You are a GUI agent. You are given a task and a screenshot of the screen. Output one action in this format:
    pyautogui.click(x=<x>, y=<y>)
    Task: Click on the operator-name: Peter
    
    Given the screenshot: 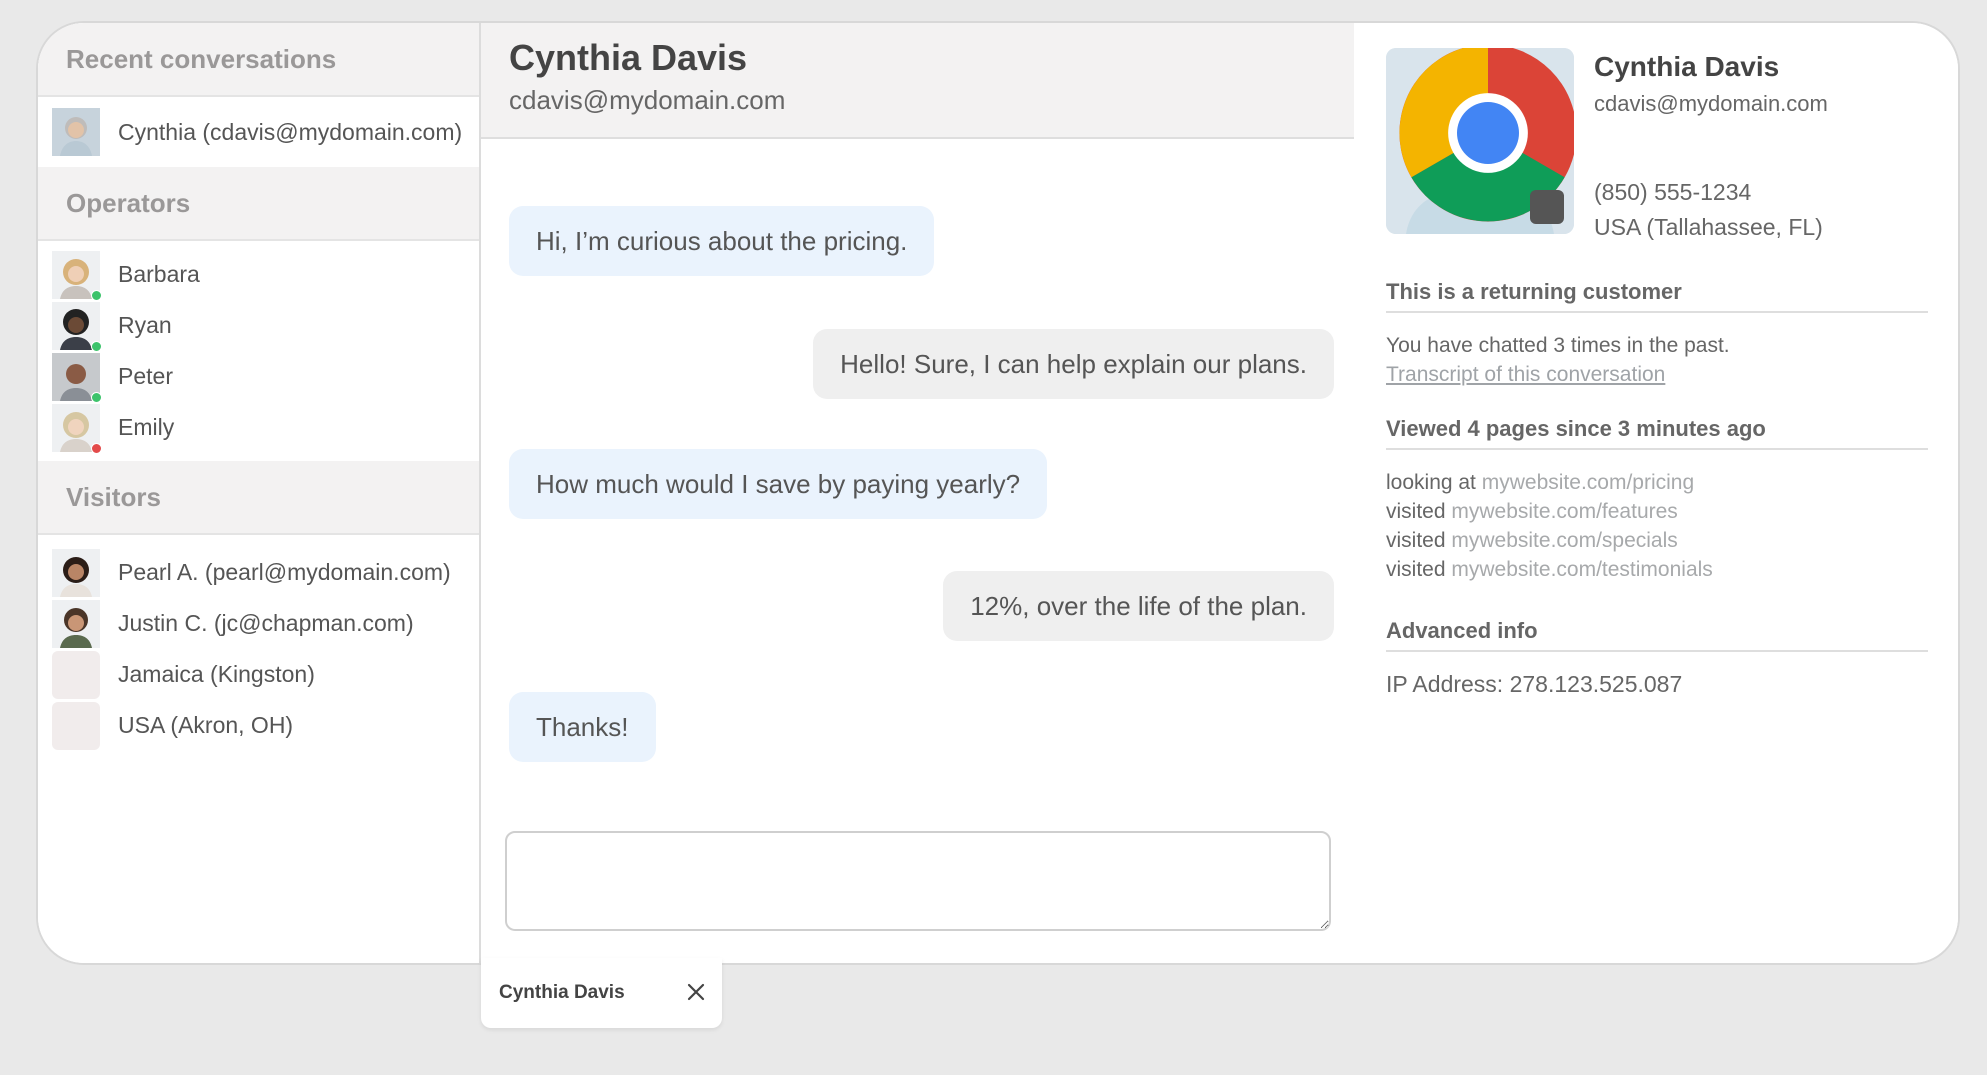 What is the action you would take?
    pyautogui.click(x=145, y=376)
    